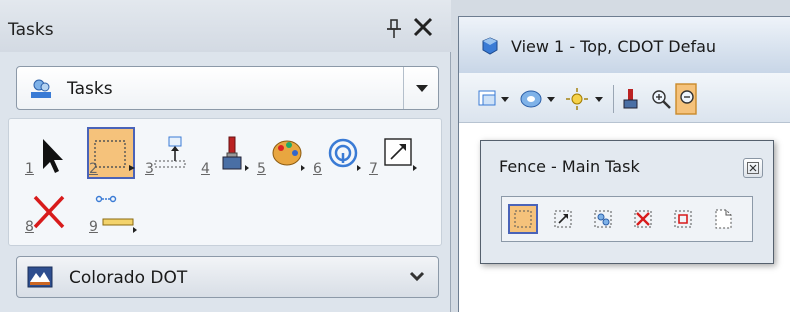 This screenshot has width=790, height=312. I want to click on tasks-panel-title: Tasks, so click(31, 30).